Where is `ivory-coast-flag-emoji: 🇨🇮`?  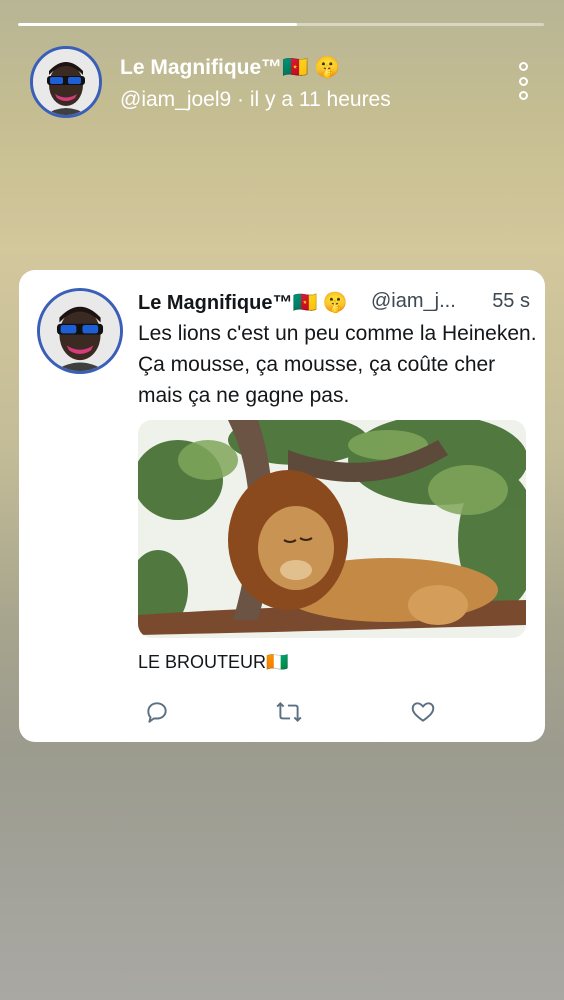 ivory-coast-flag-emoji: 🇨🇮 is located at coordinates (277, 662).